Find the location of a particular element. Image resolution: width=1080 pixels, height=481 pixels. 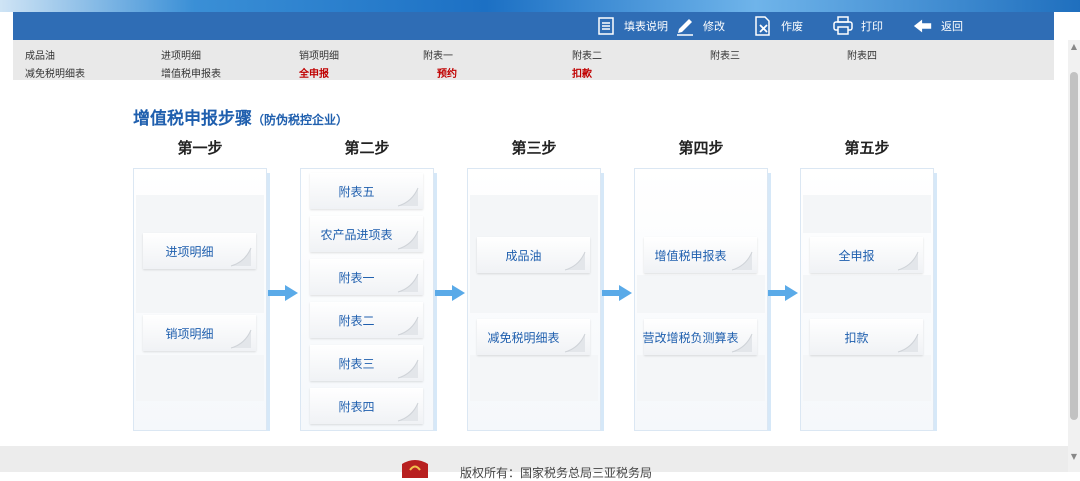

pencil-icon is located at coordinates (685, 26).